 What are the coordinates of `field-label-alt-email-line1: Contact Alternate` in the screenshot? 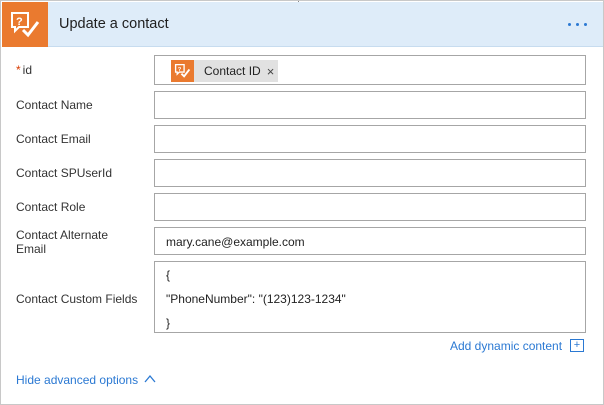 It's located at (62, 235).